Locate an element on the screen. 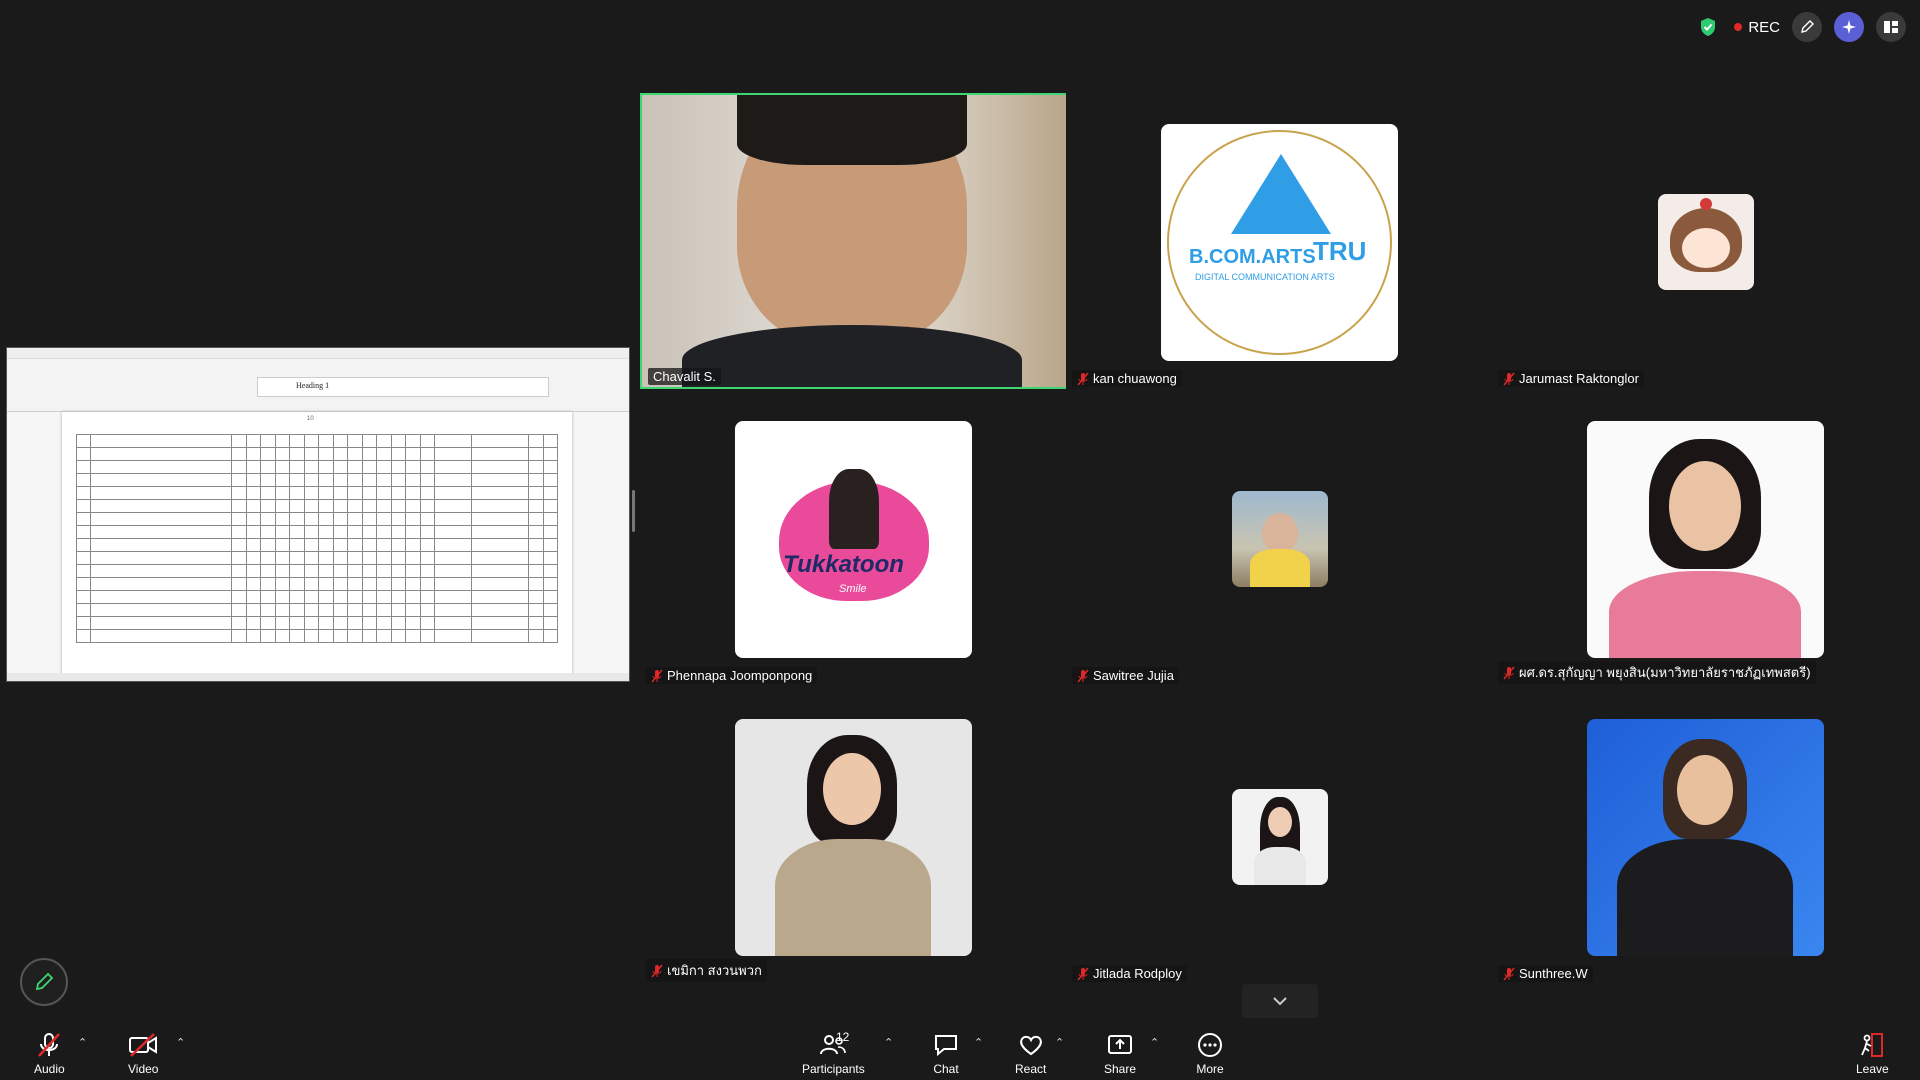 The height and width of the screenshot is (1080, 1920). photo-uniform-shape is located at coordinates (853, 897).